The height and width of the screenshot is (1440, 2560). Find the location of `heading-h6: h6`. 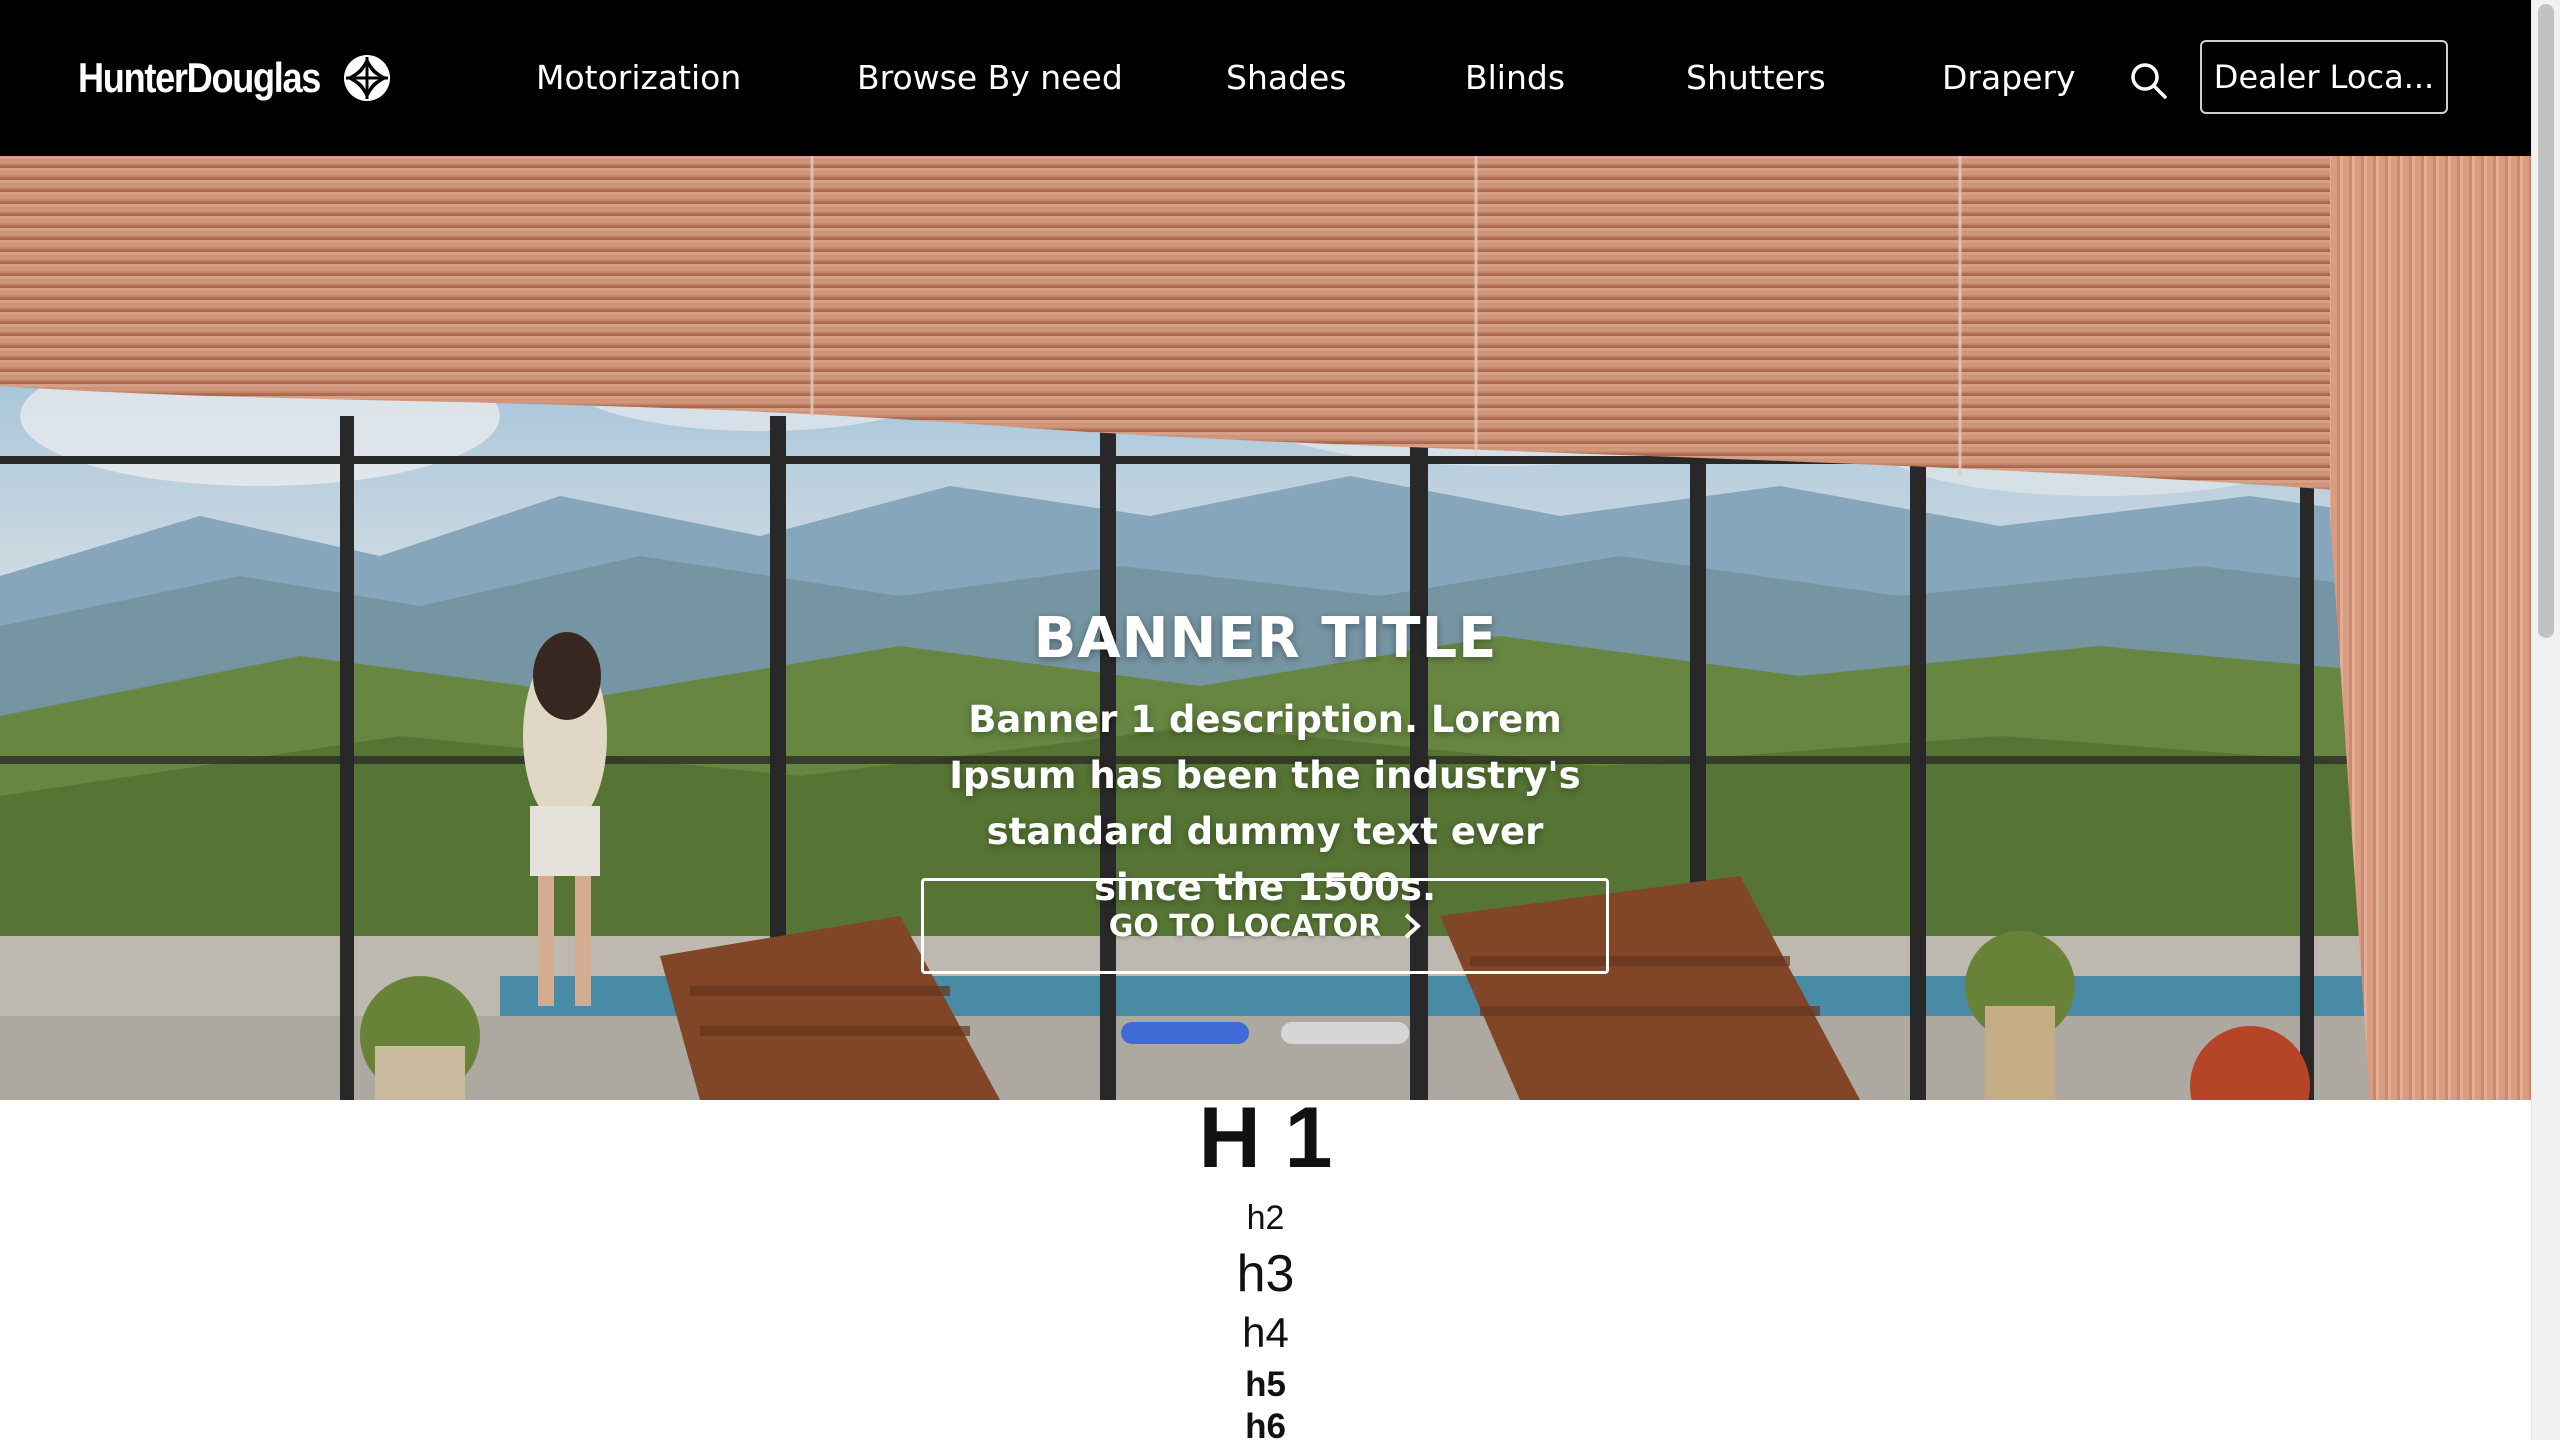

heading-h6: h6 is located at coordinates (1265, 1423).